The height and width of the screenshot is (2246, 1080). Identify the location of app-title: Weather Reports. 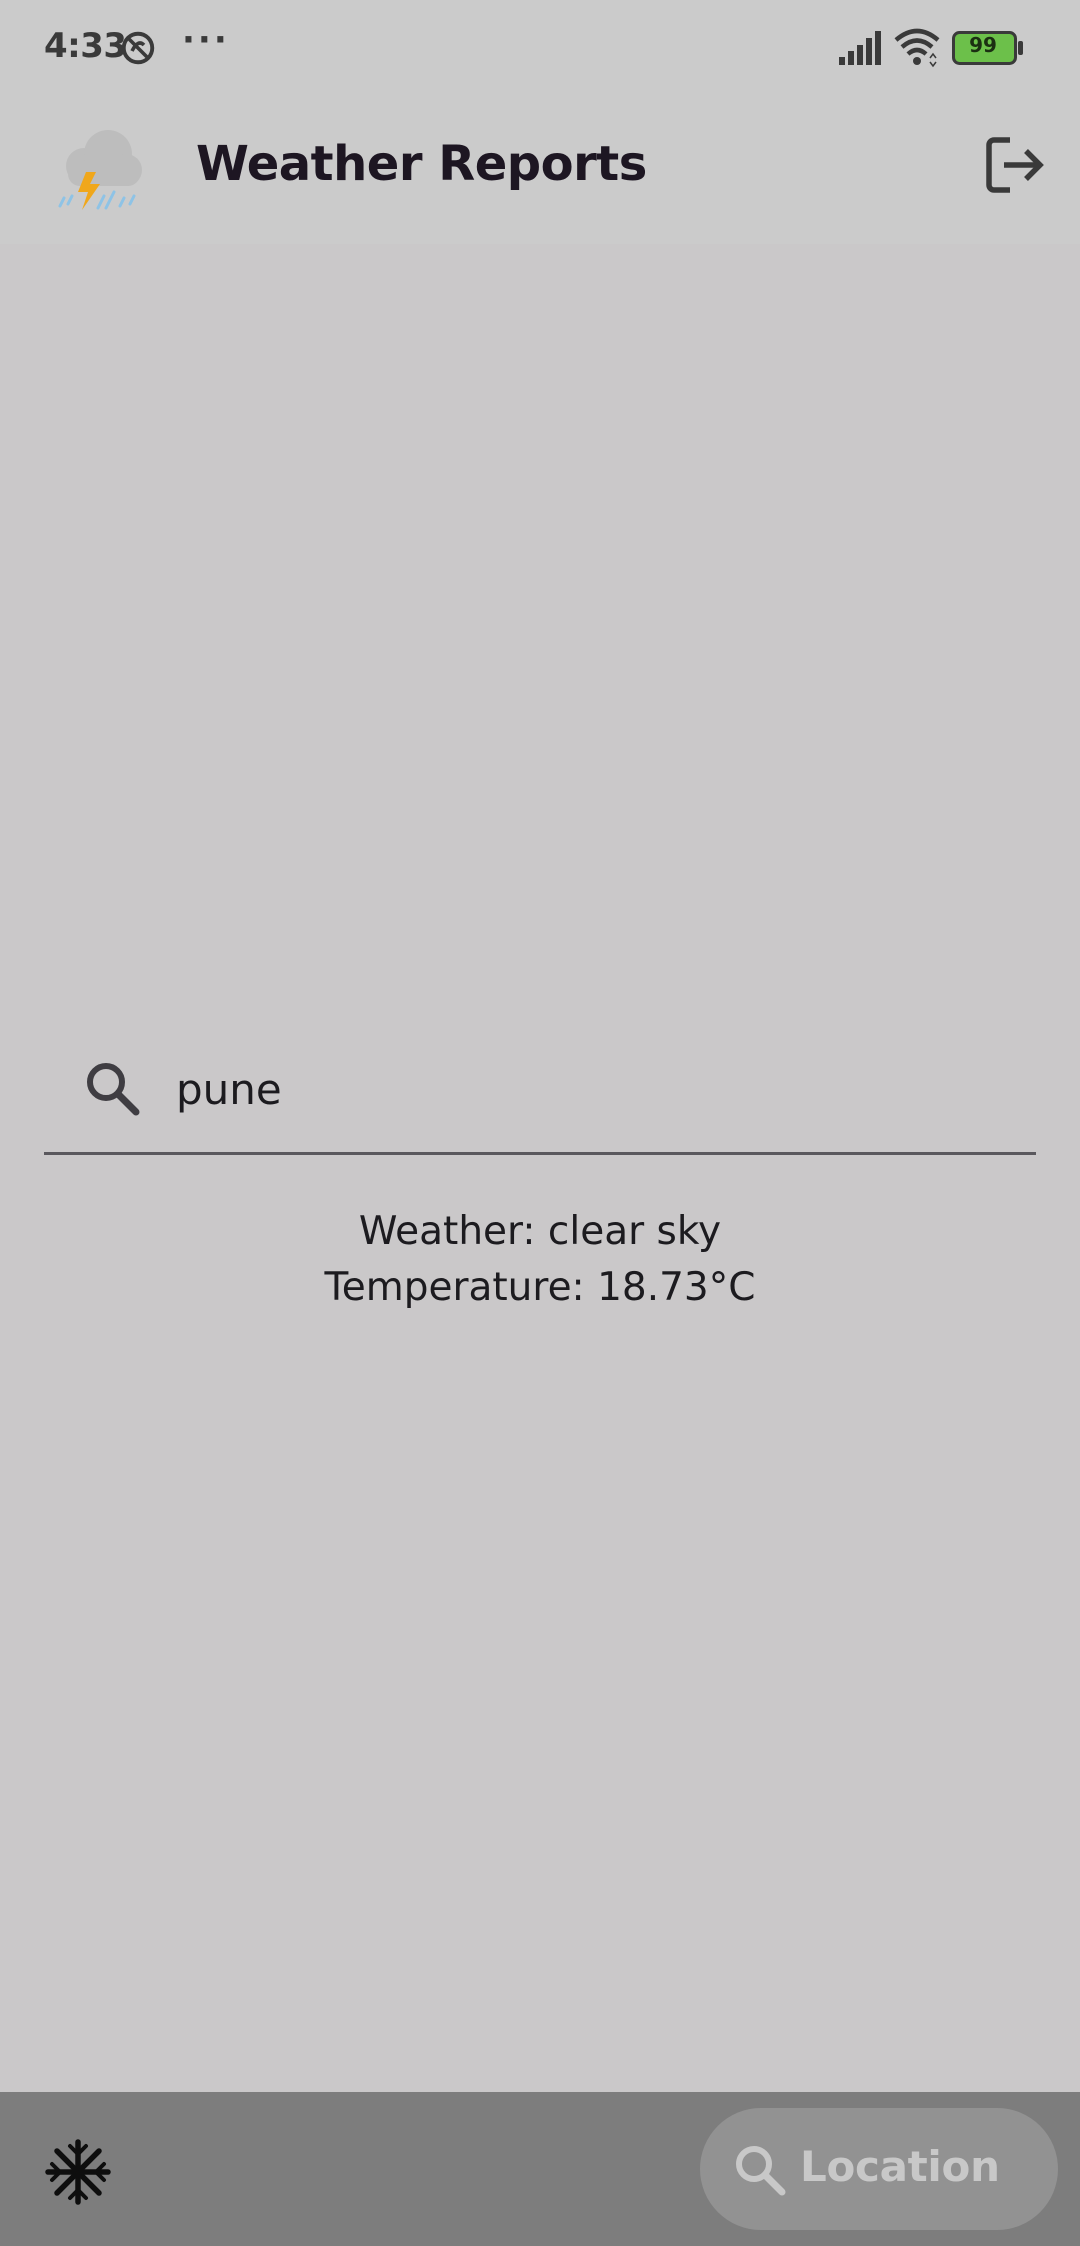
(421, 164).